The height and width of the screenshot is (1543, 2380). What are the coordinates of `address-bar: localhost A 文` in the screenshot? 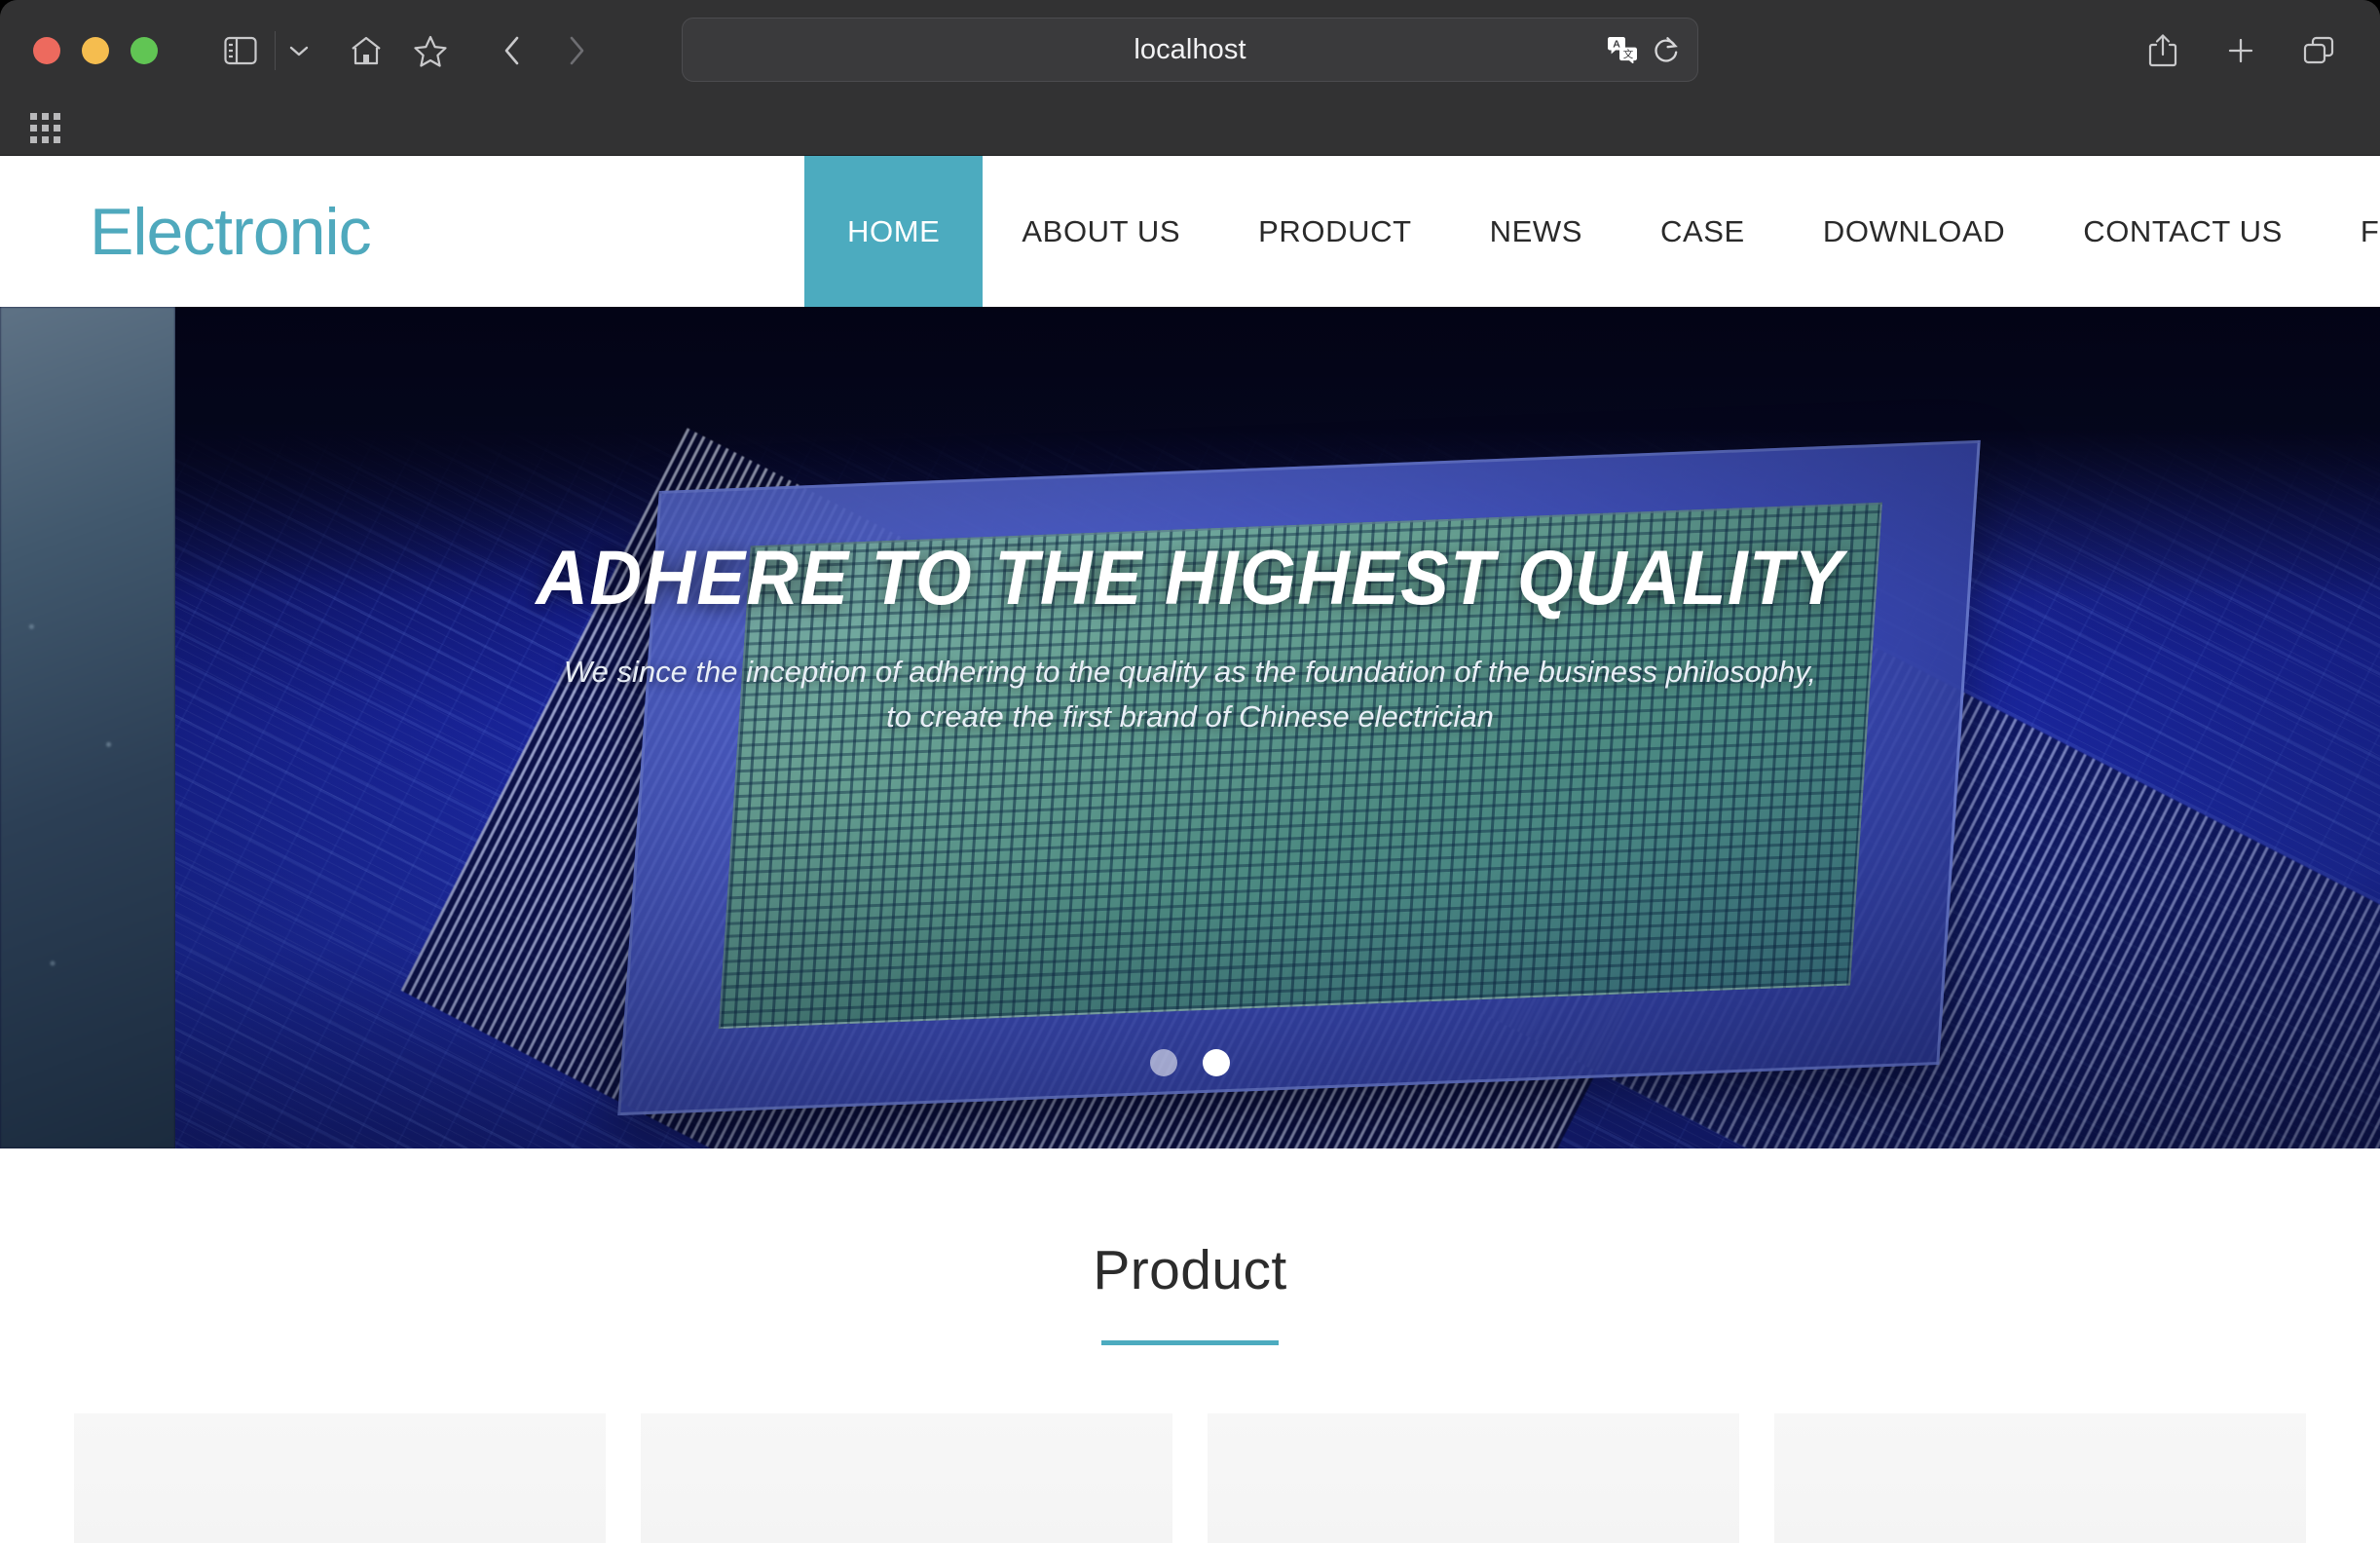 It's located at (1190, 50).